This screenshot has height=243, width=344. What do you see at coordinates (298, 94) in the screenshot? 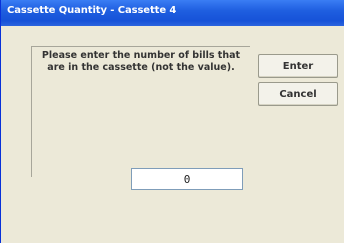
I see `cancel-button: Cancel` at bounding box center [298, 94].